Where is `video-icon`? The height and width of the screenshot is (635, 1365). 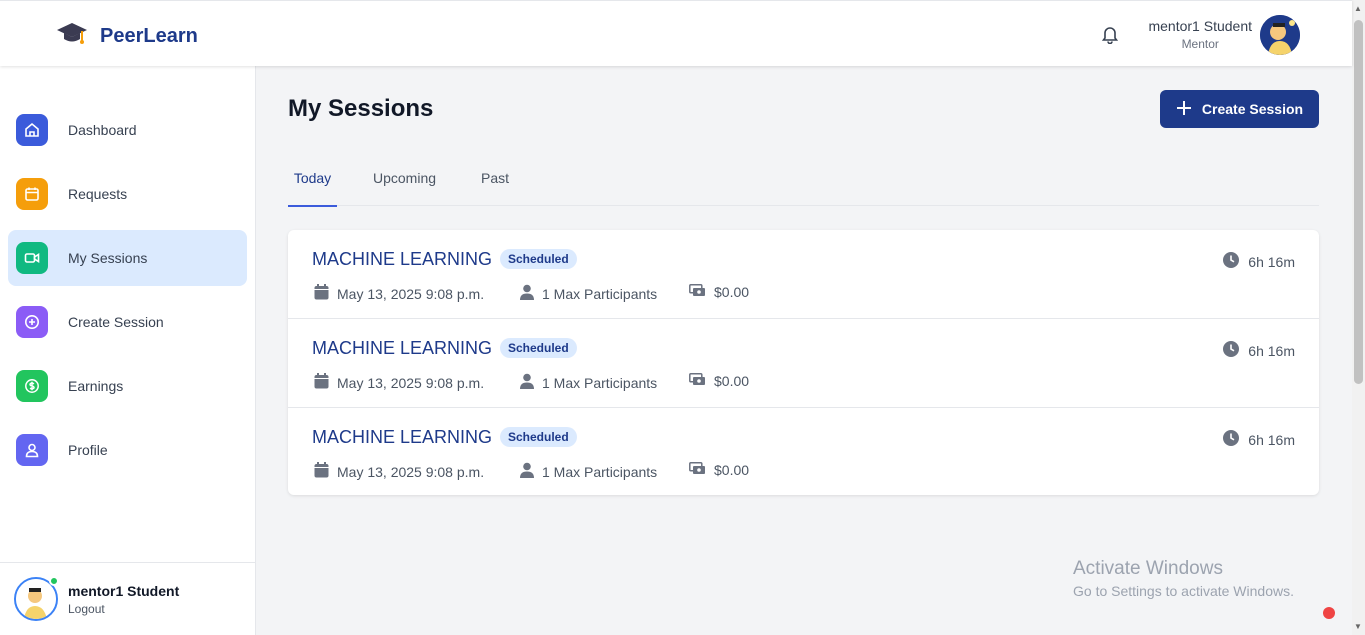 video-icon is located at coordinates (32, 258).